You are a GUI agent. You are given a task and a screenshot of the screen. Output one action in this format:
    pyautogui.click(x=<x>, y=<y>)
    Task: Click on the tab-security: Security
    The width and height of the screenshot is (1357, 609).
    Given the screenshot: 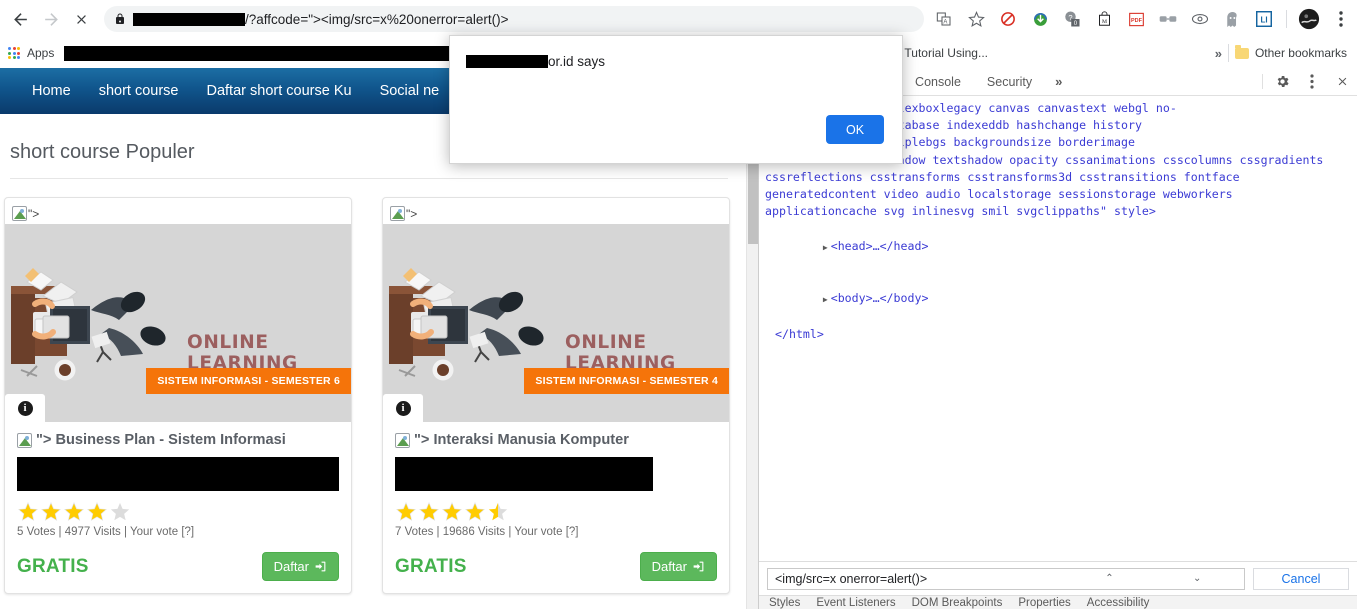 What is the action you would take?
    pyautogui.click(x=1009, y=81)
    